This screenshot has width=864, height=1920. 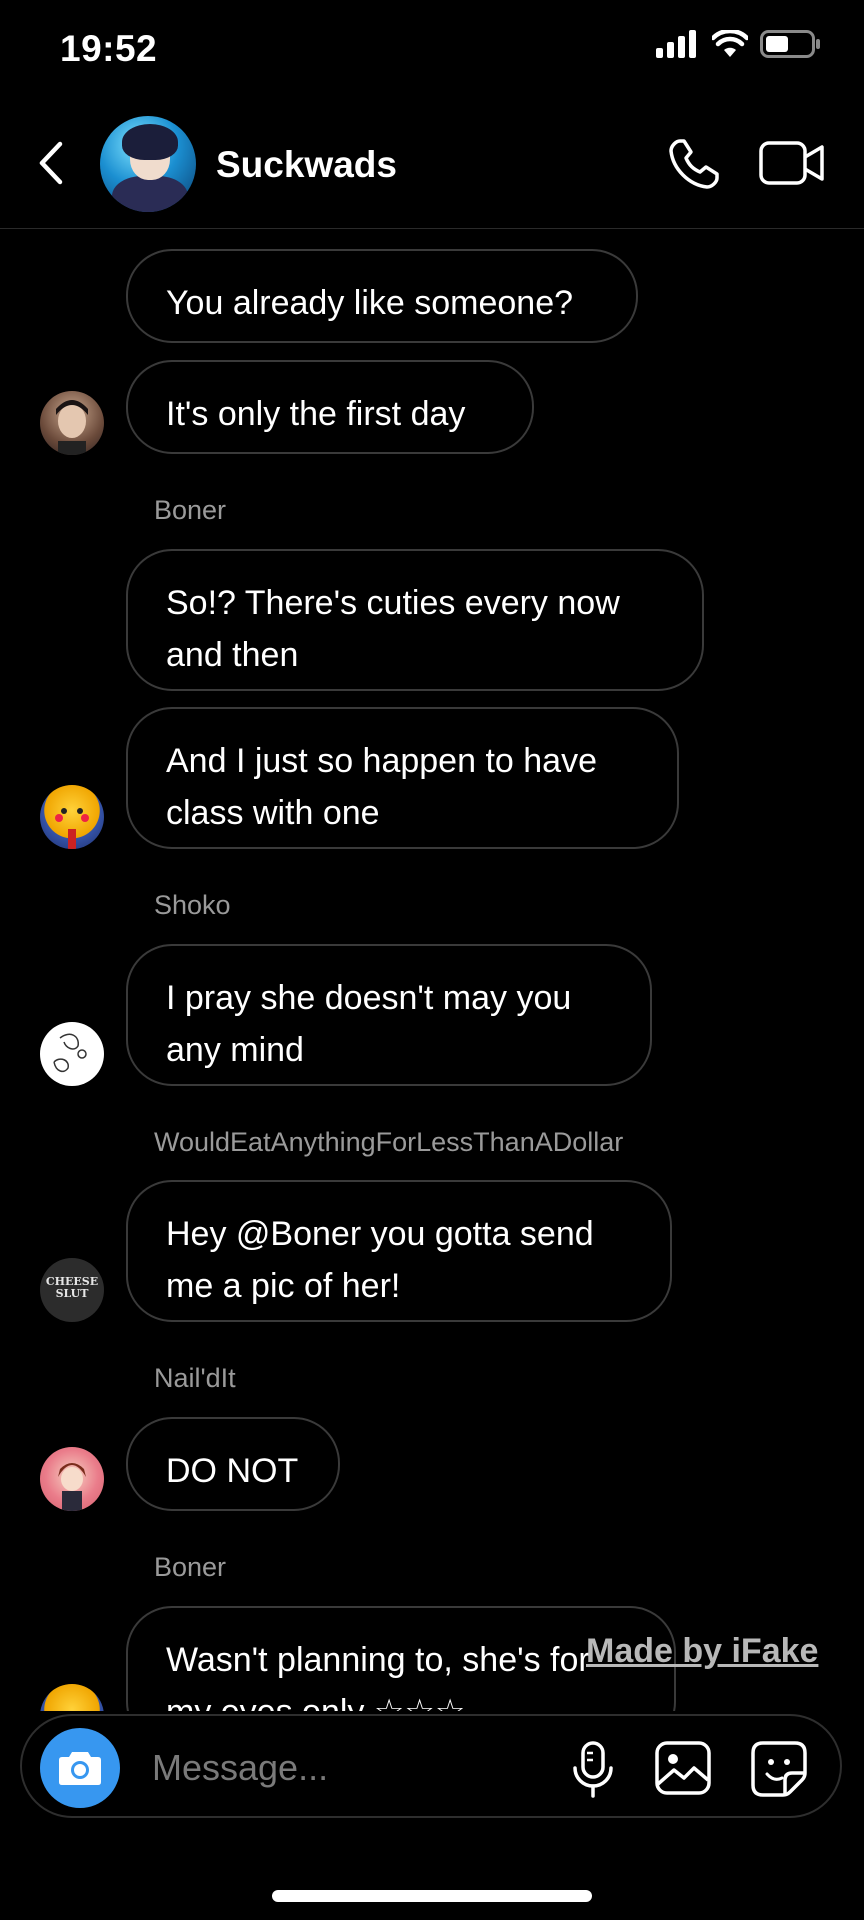 What do you see at coordinates (432, 1896) in the screenshot?
I see `home-indicator` at bounding box center [432, 1896].